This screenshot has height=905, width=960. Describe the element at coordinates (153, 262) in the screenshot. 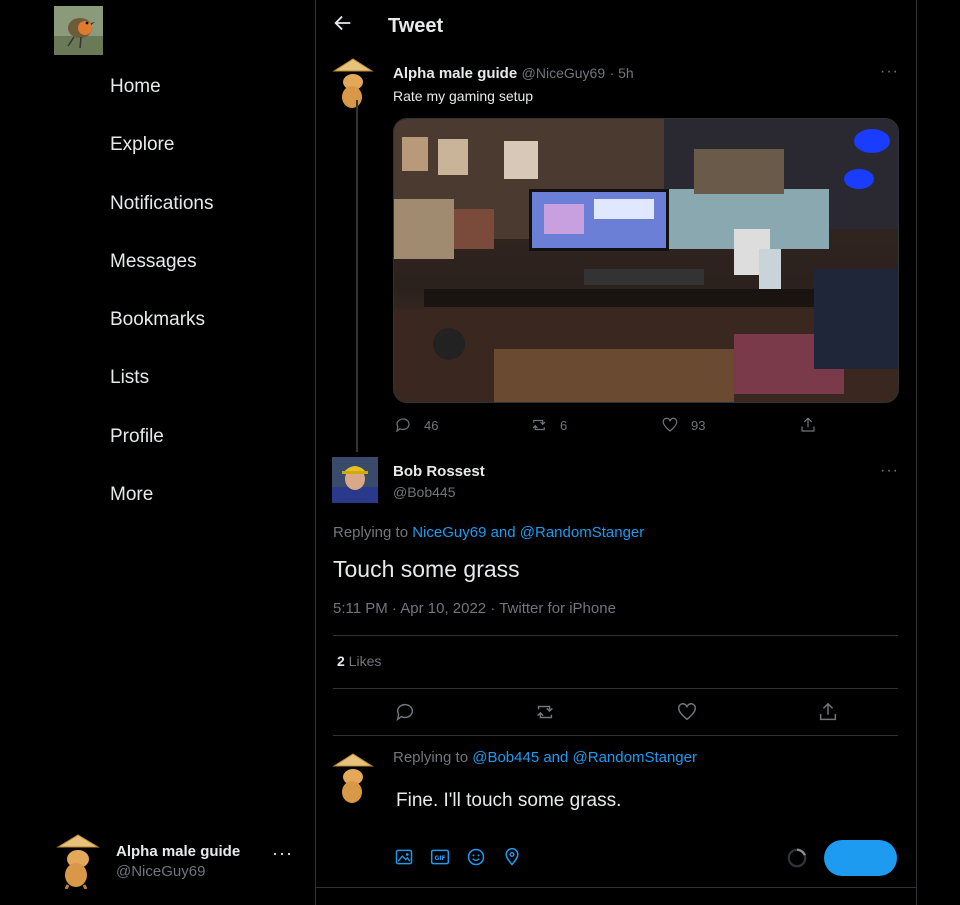

I see `nav-messages: Messages` at that location.